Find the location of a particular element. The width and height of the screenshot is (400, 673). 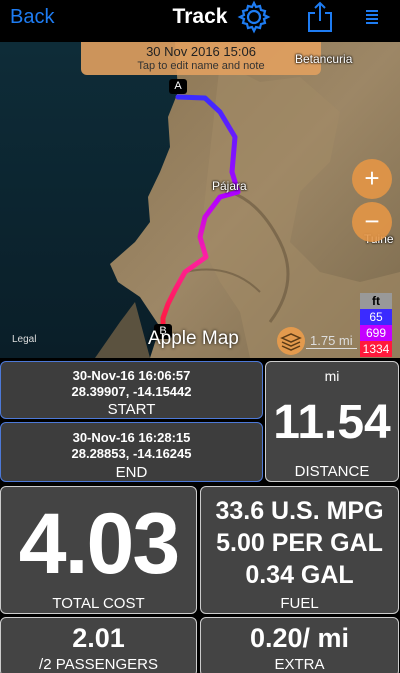

zoom-out-button: − is located at coordinates (372, 222).